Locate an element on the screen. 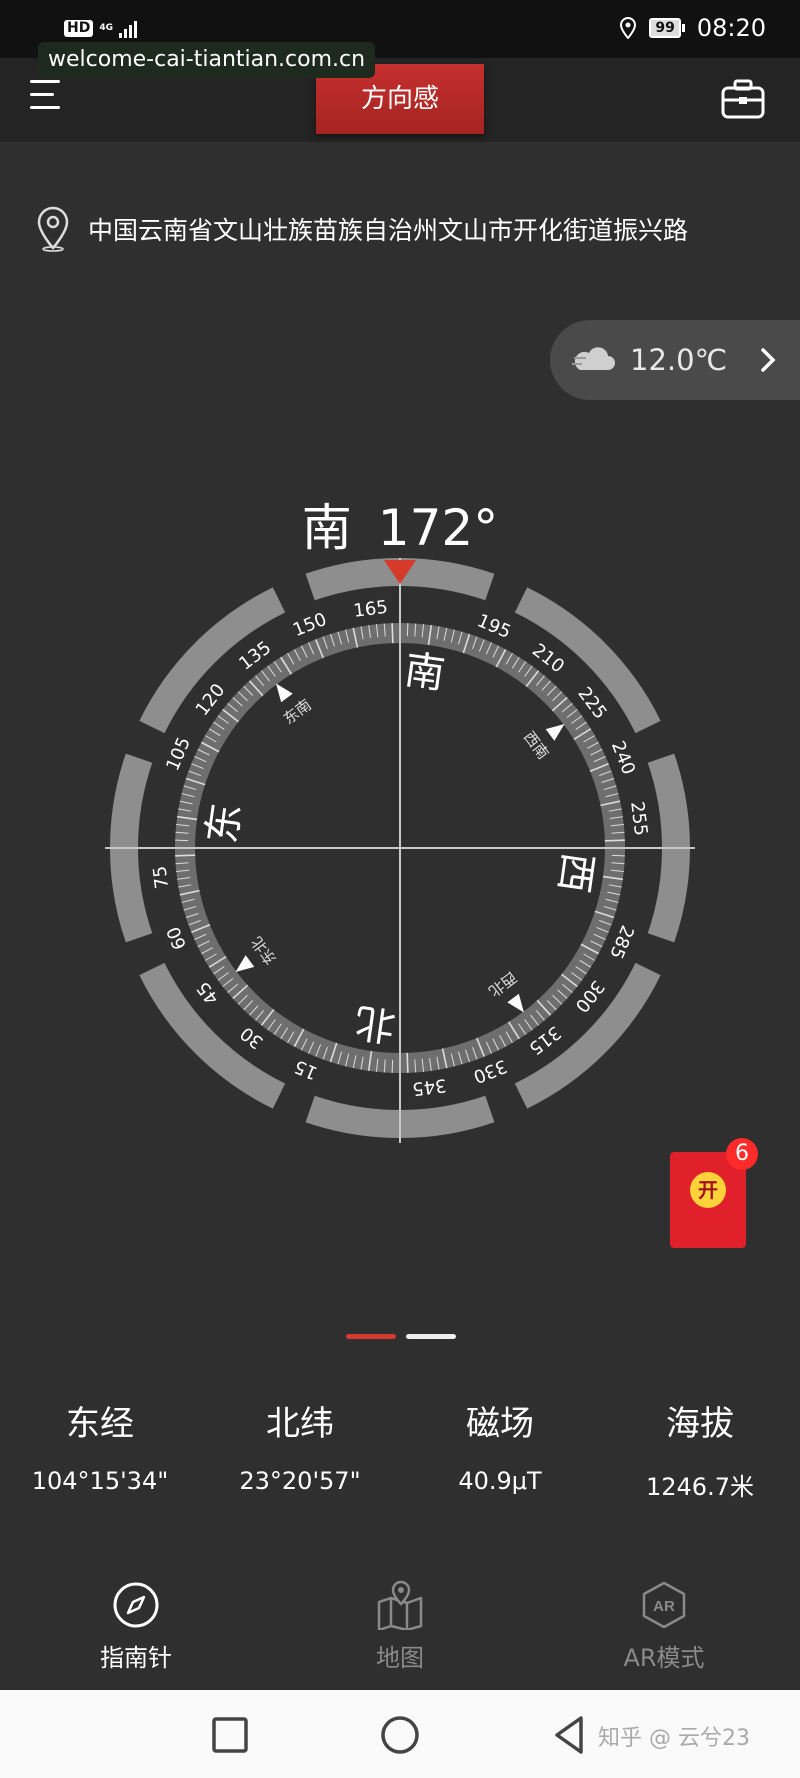 The image size is (800, 1778). stat-value: 23°20'57" is located at coordinates (300, 1481).